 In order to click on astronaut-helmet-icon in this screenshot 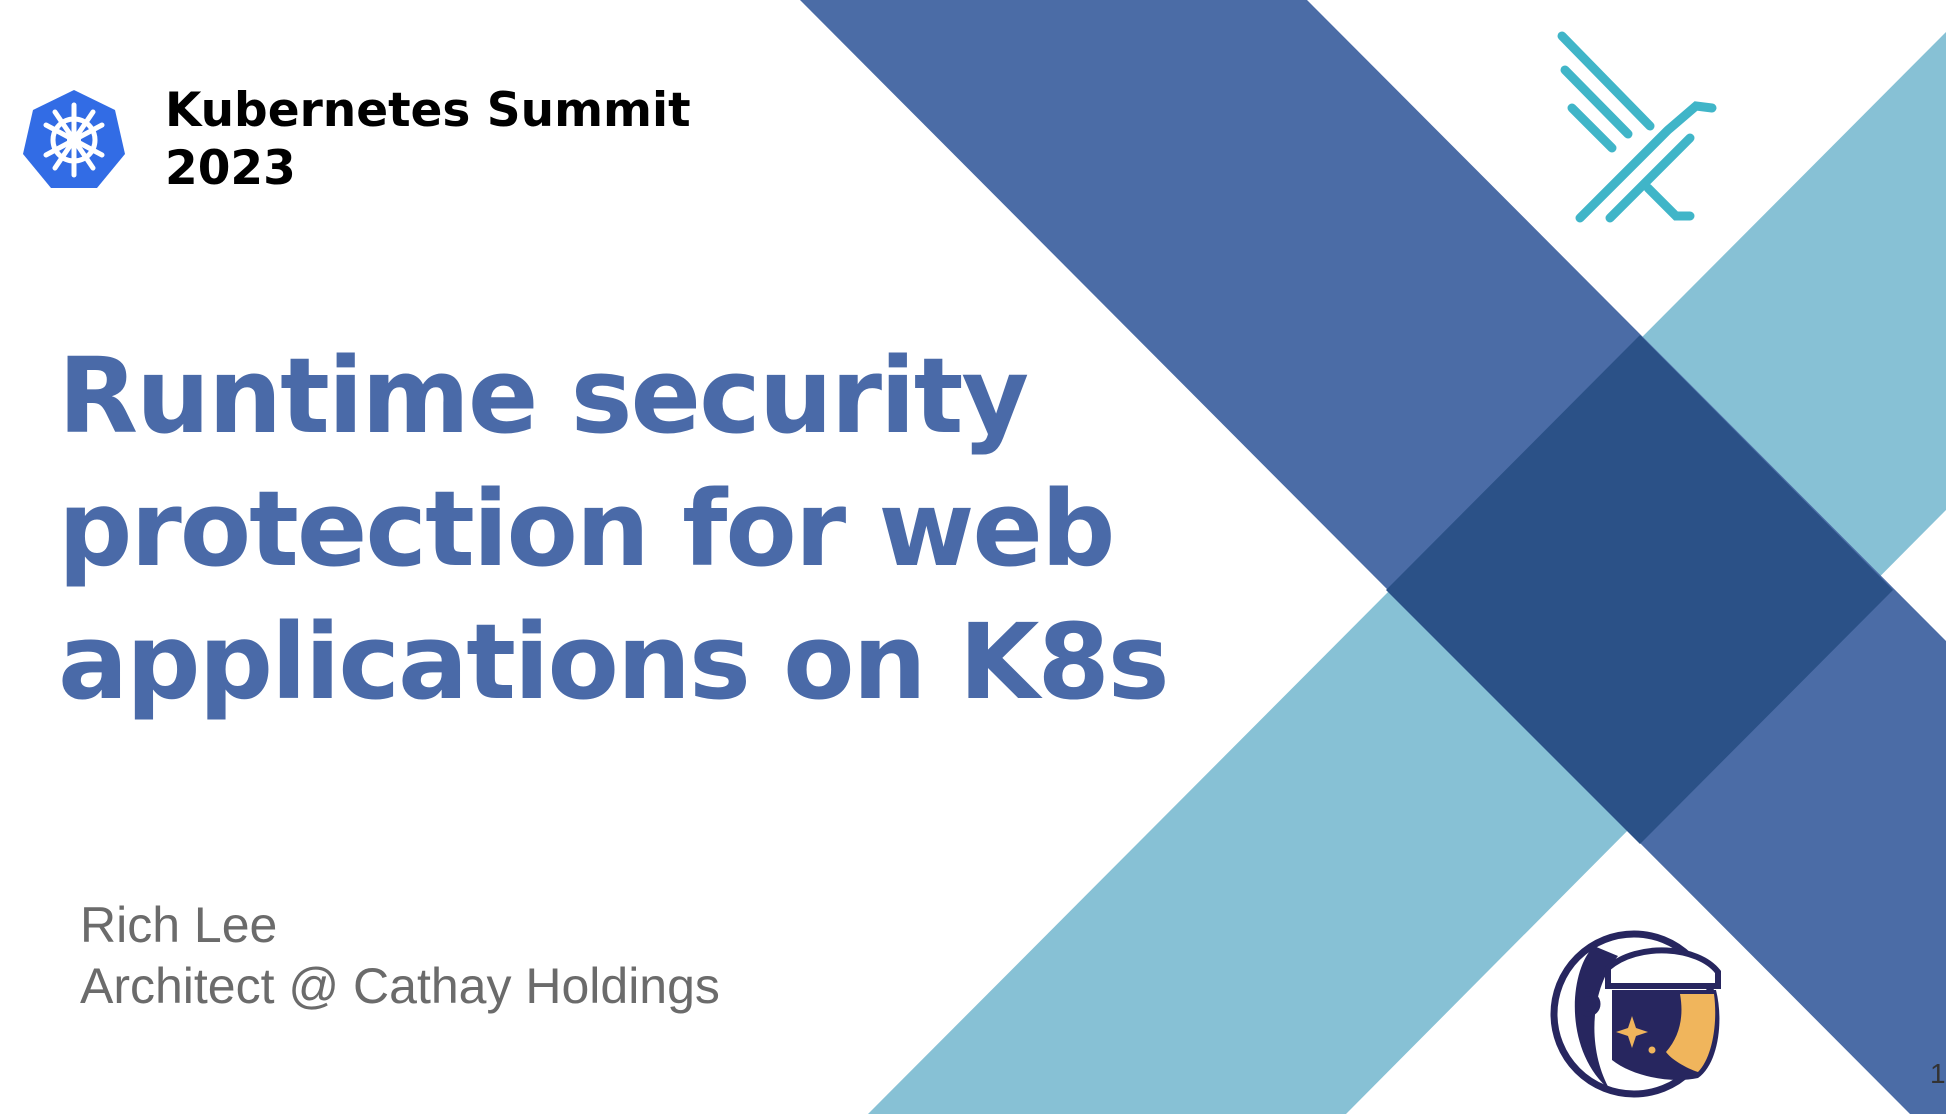, I will do `click(1635, 1014)`.